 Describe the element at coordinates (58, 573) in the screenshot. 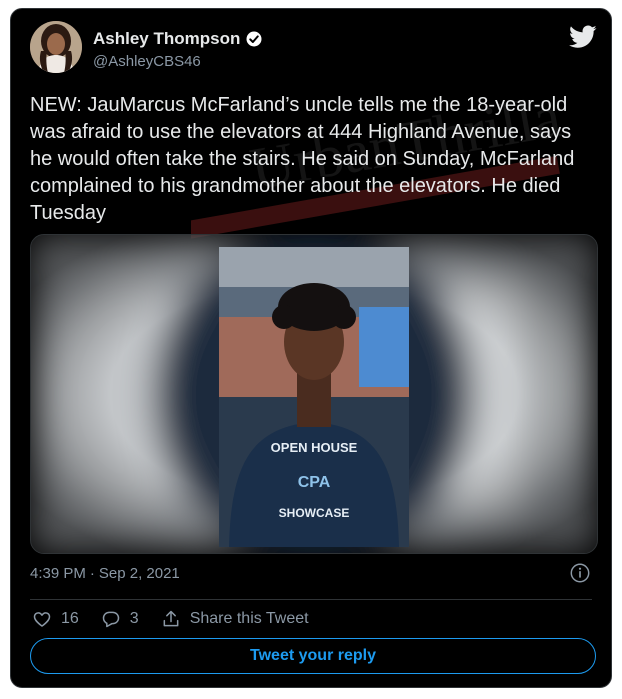

I see `tweet-time: 4:39 PM` at that location.